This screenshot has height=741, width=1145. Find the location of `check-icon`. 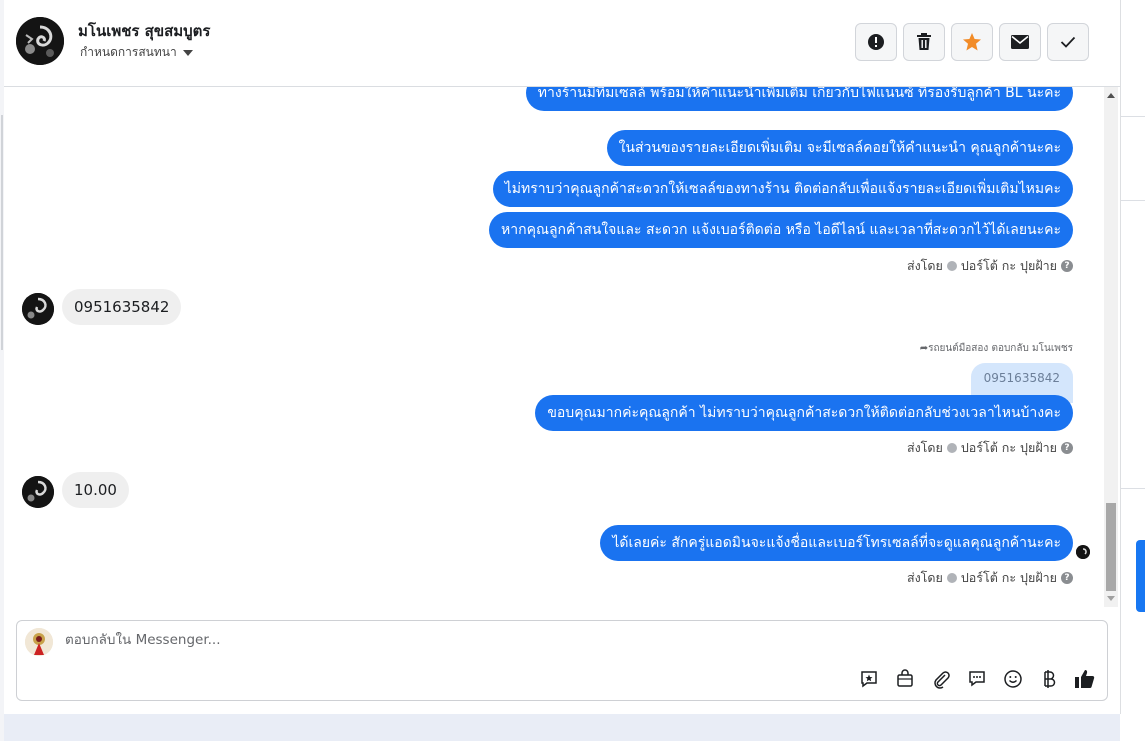

check-icon is located at coordinates (1068, 42).